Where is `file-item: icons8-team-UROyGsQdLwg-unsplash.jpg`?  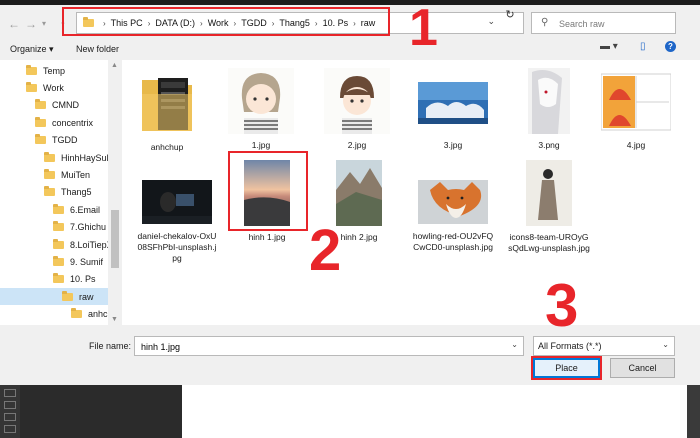
file-item: icons8-team-UROyGsQdLwg-unsplash.jpg is located at coordinates (549, 207).